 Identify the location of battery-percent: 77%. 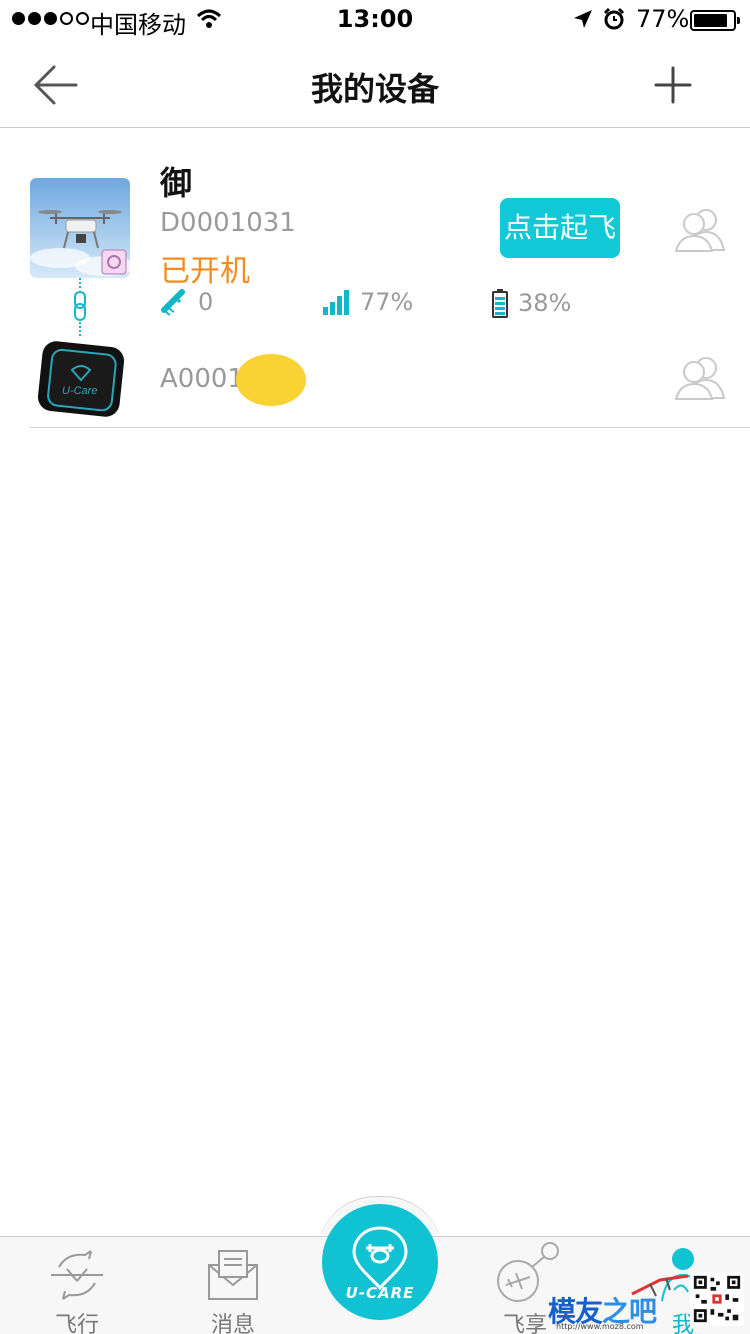
(663, 19).